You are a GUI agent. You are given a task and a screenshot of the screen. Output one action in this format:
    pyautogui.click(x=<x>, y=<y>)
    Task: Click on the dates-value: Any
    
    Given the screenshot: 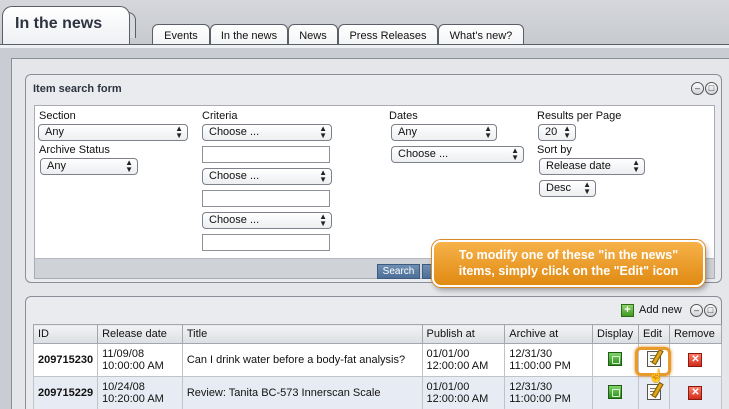 What is the action you would take?
    pyautogui.click(x=407, y=132)
    